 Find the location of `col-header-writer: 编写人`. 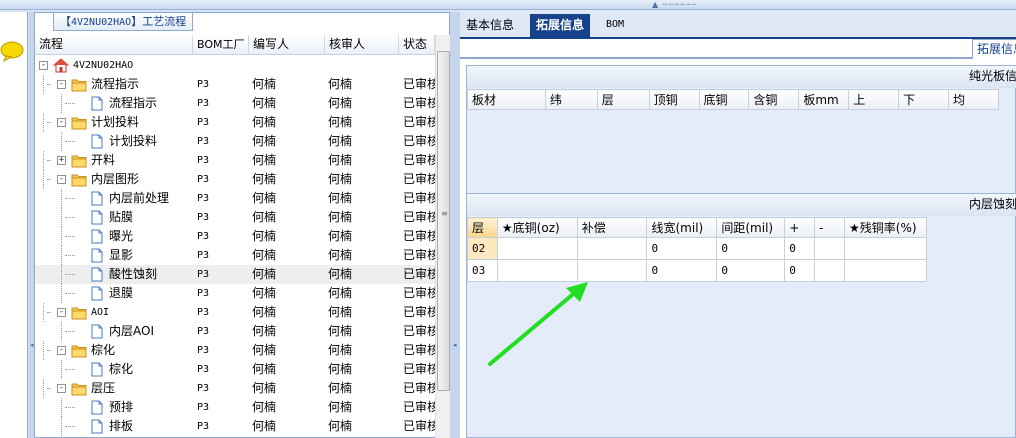

col-header-writer: 编写人 is located at coordinates (287, 45).